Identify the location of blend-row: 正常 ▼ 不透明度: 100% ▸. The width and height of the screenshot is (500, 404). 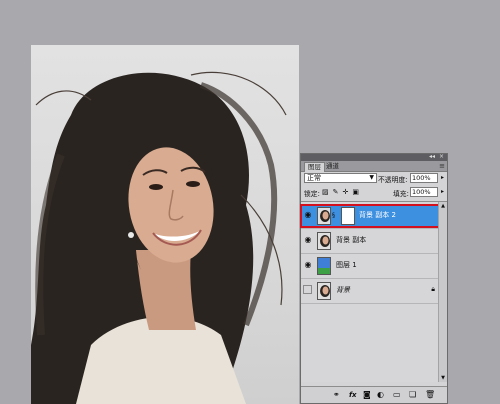
(374, 178).